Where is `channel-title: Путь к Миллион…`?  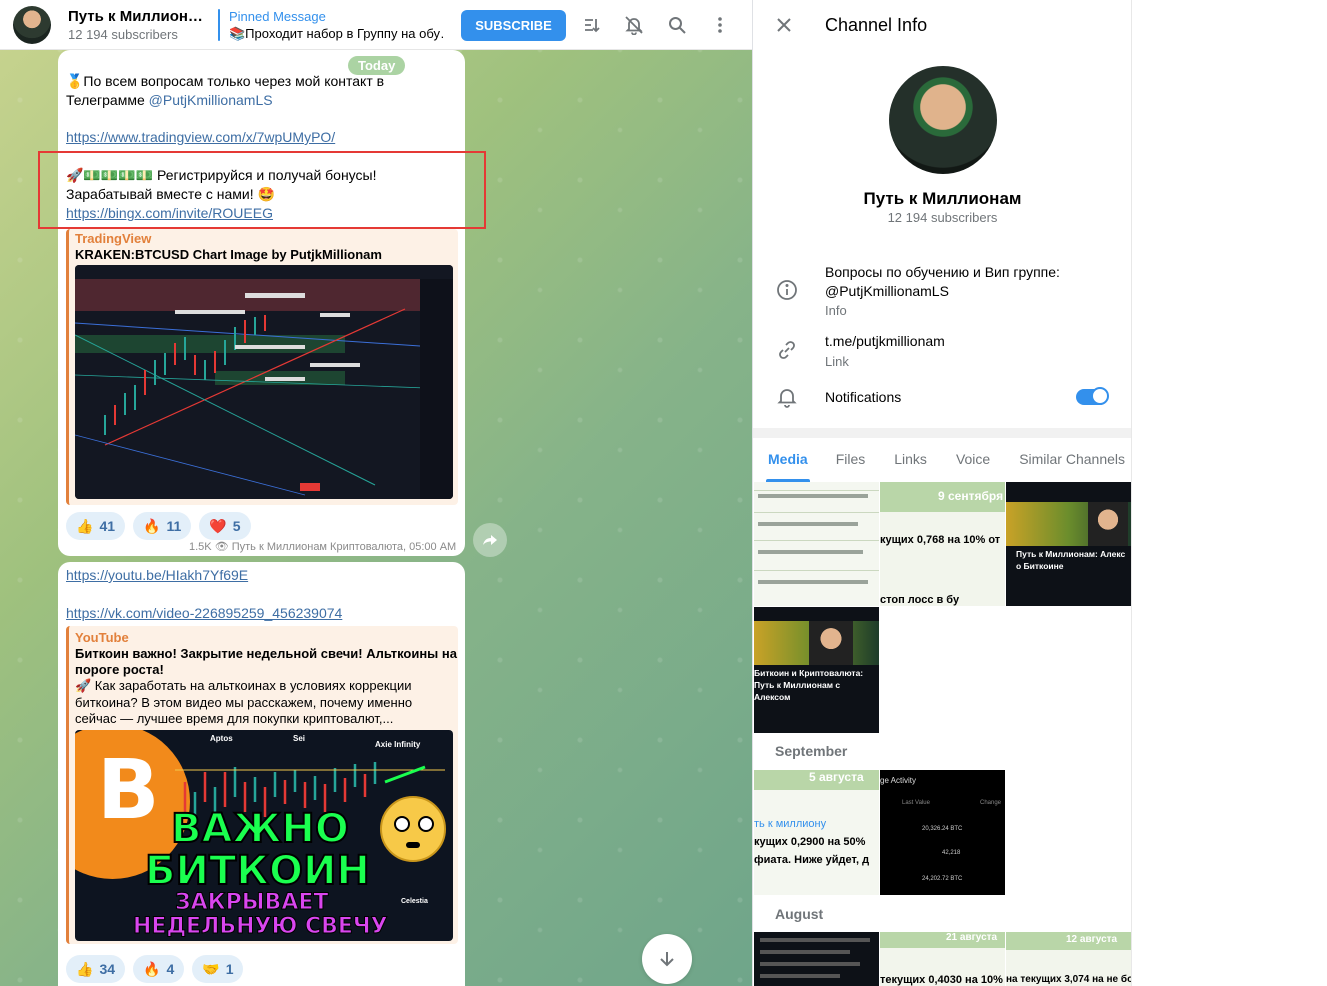
channel-title: Путь к Миллион… is located at coordinates (135, 16).